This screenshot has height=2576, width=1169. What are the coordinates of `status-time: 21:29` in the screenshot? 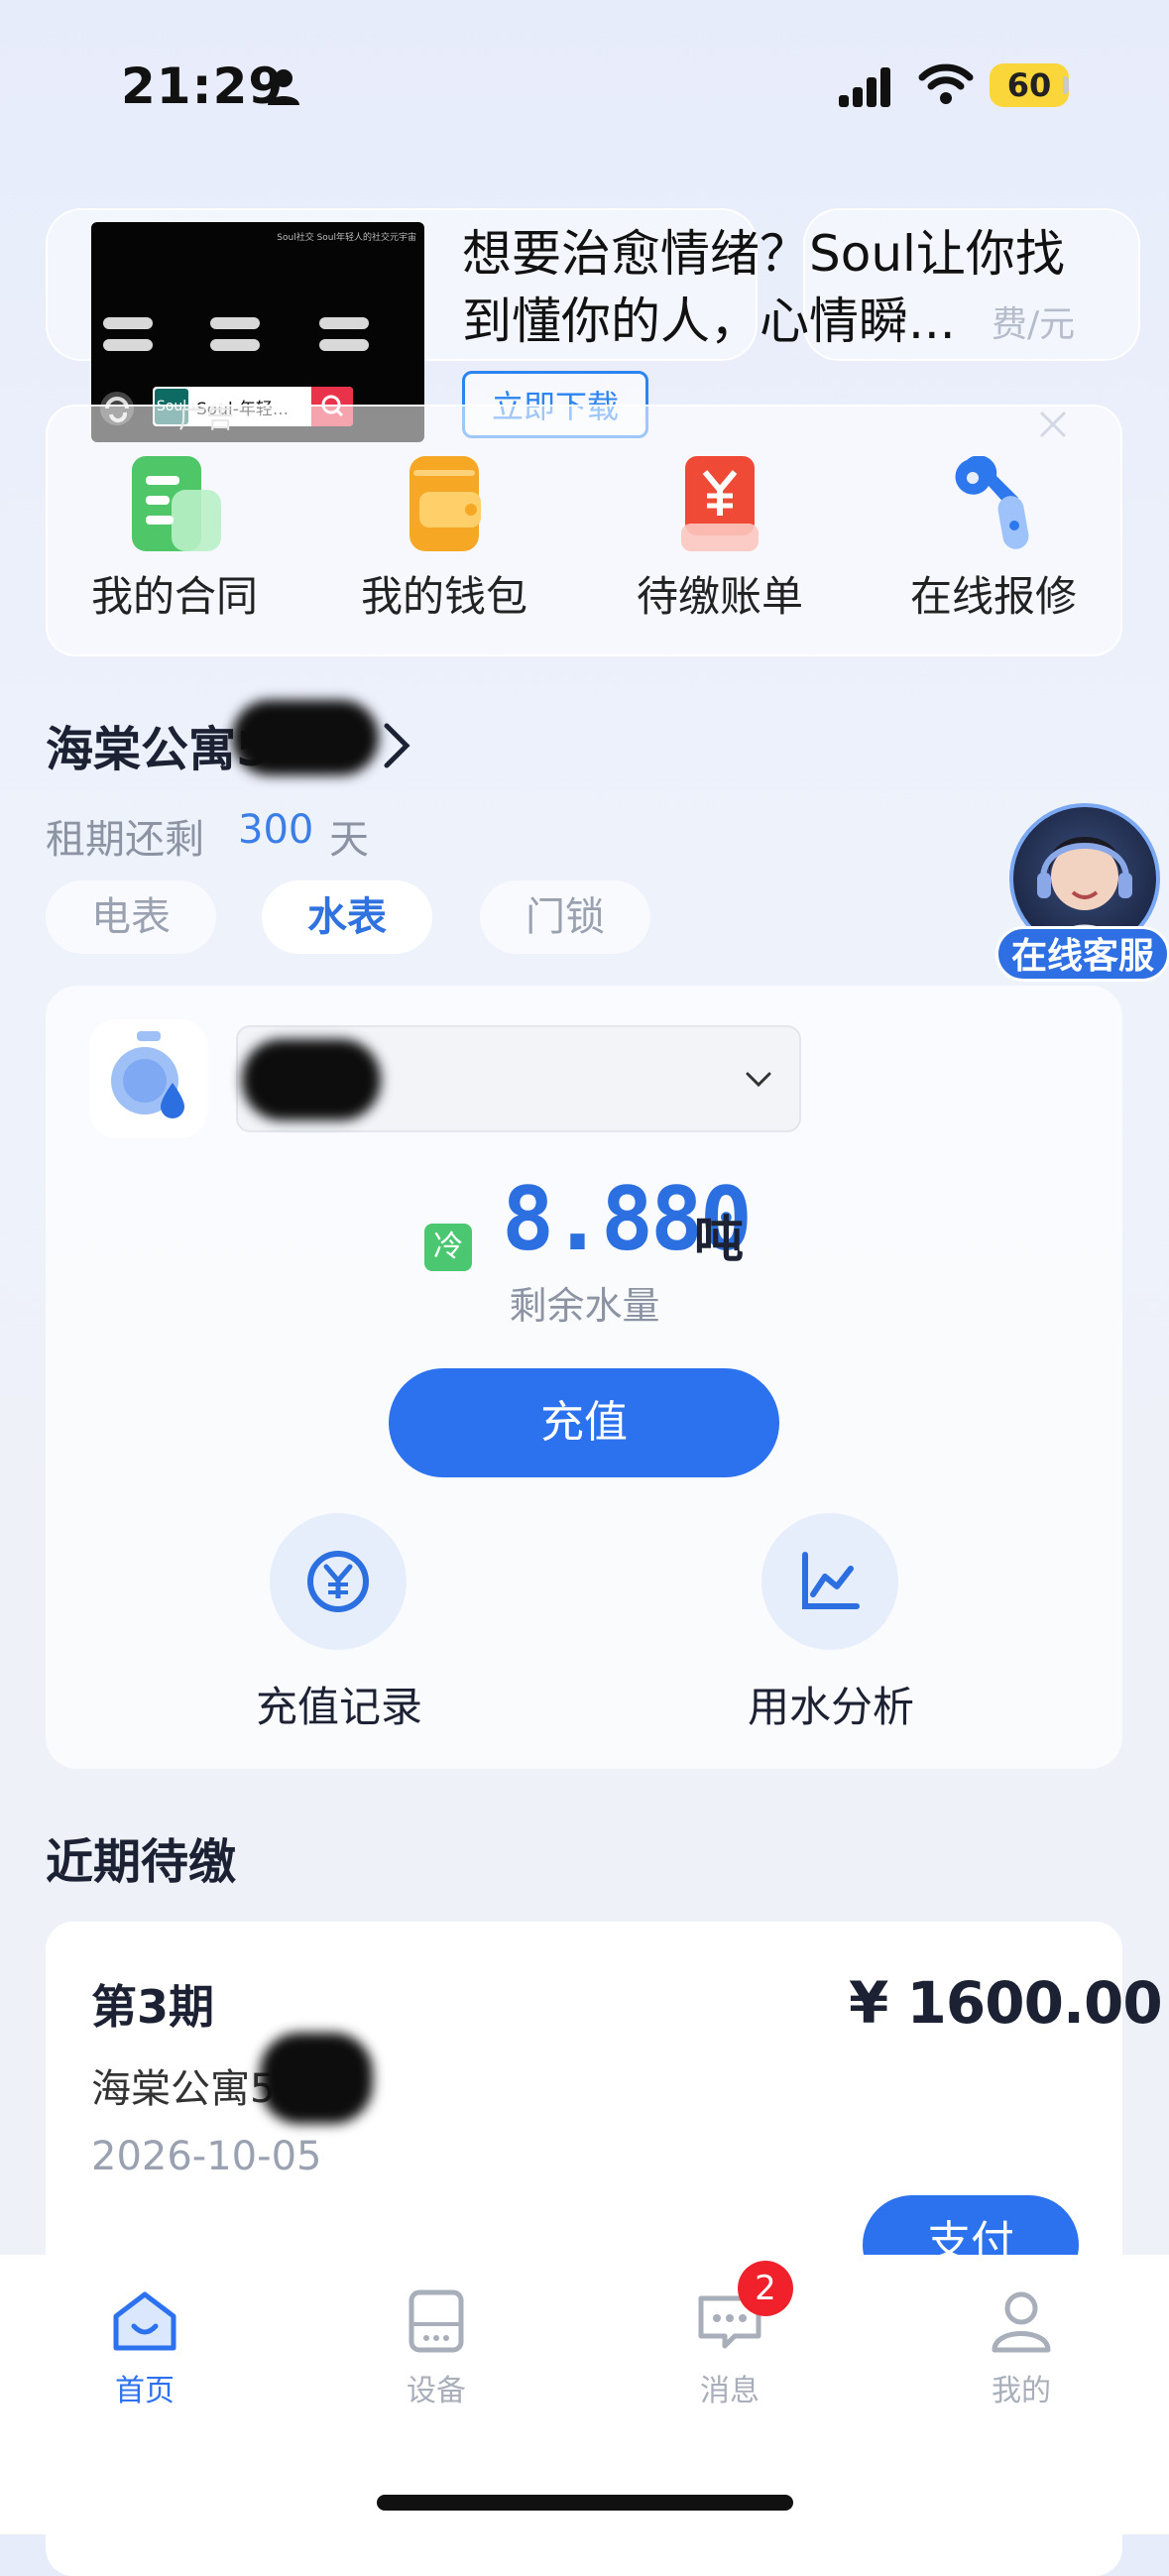 It's located at (203, 86).